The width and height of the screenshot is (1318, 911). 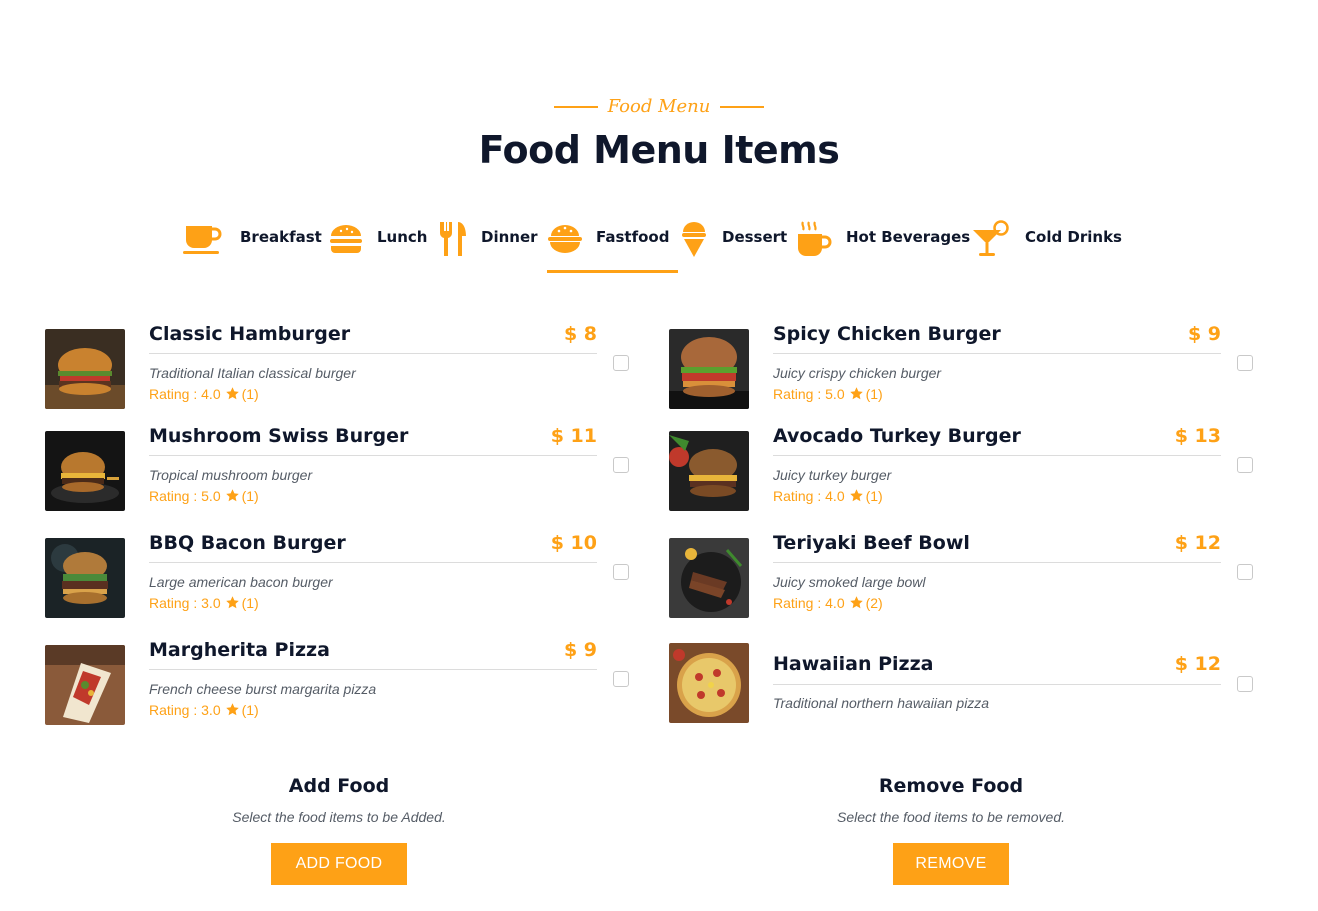 I want to click on item-name: Mushroom Swiss Burger, so click(x=279, y=436).